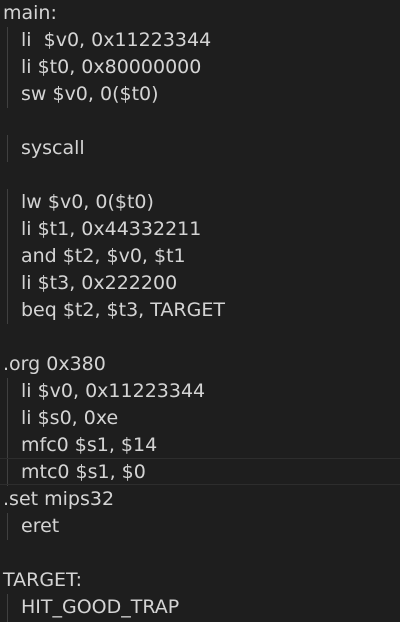 The height and width of the screenshot is (622, 400). I want to click on line-text: HIT_GOOD_TRAP, so click(100, 607).